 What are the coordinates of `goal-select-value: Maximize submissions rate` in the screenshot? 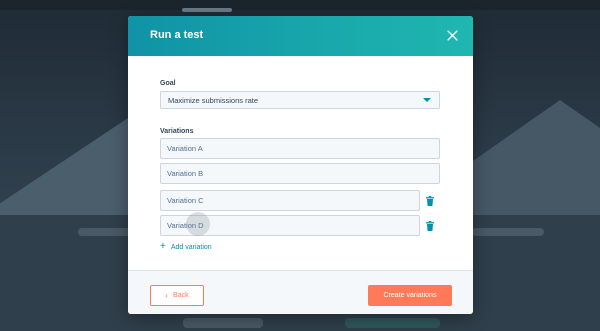 It's located at (213, 100).